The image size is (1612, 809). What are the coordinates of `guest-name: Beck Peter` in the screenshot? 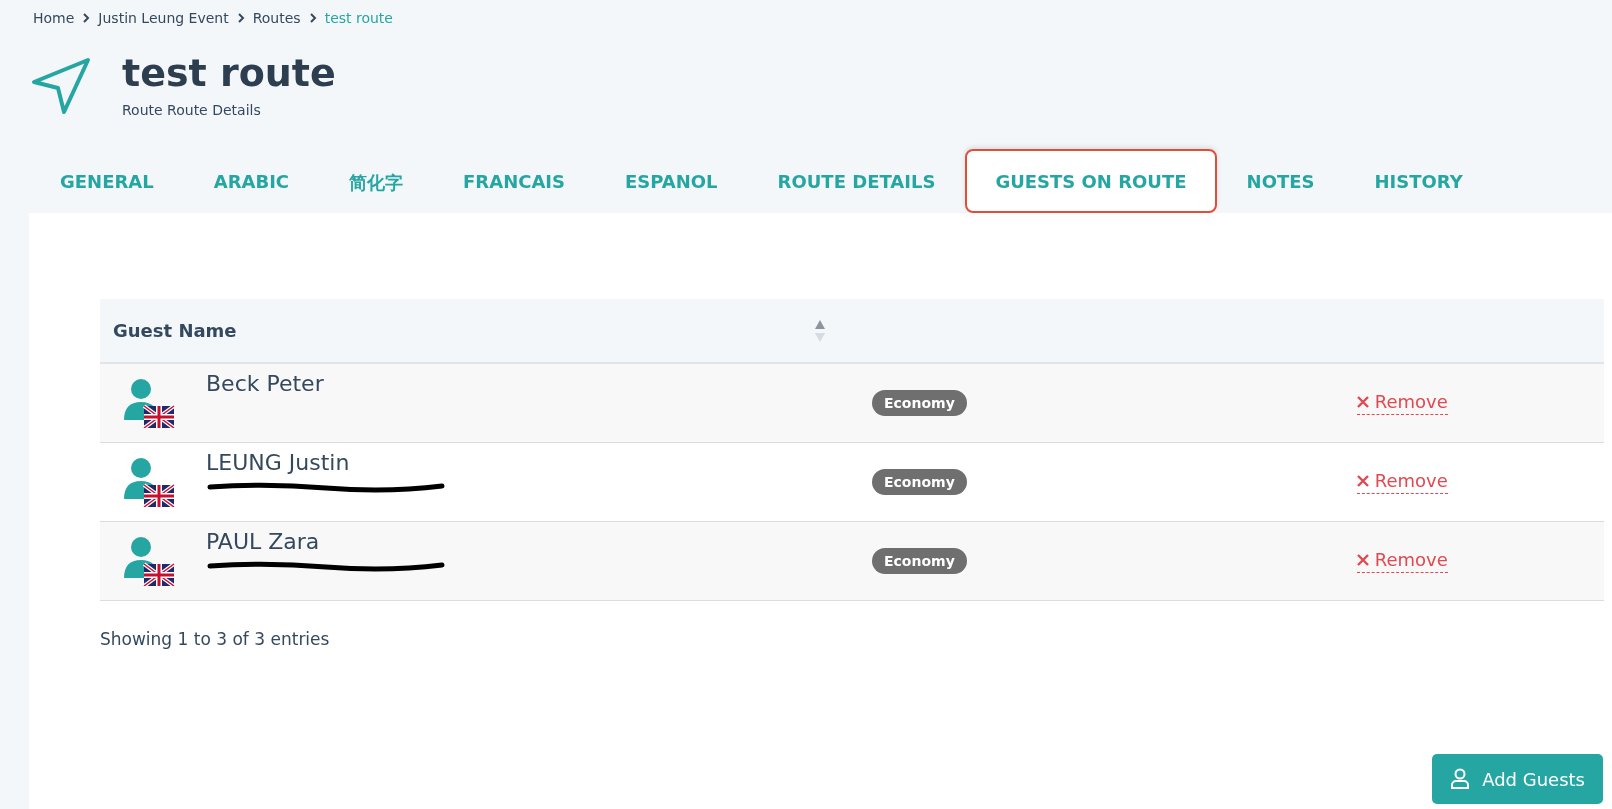 It's located at (265, 383).